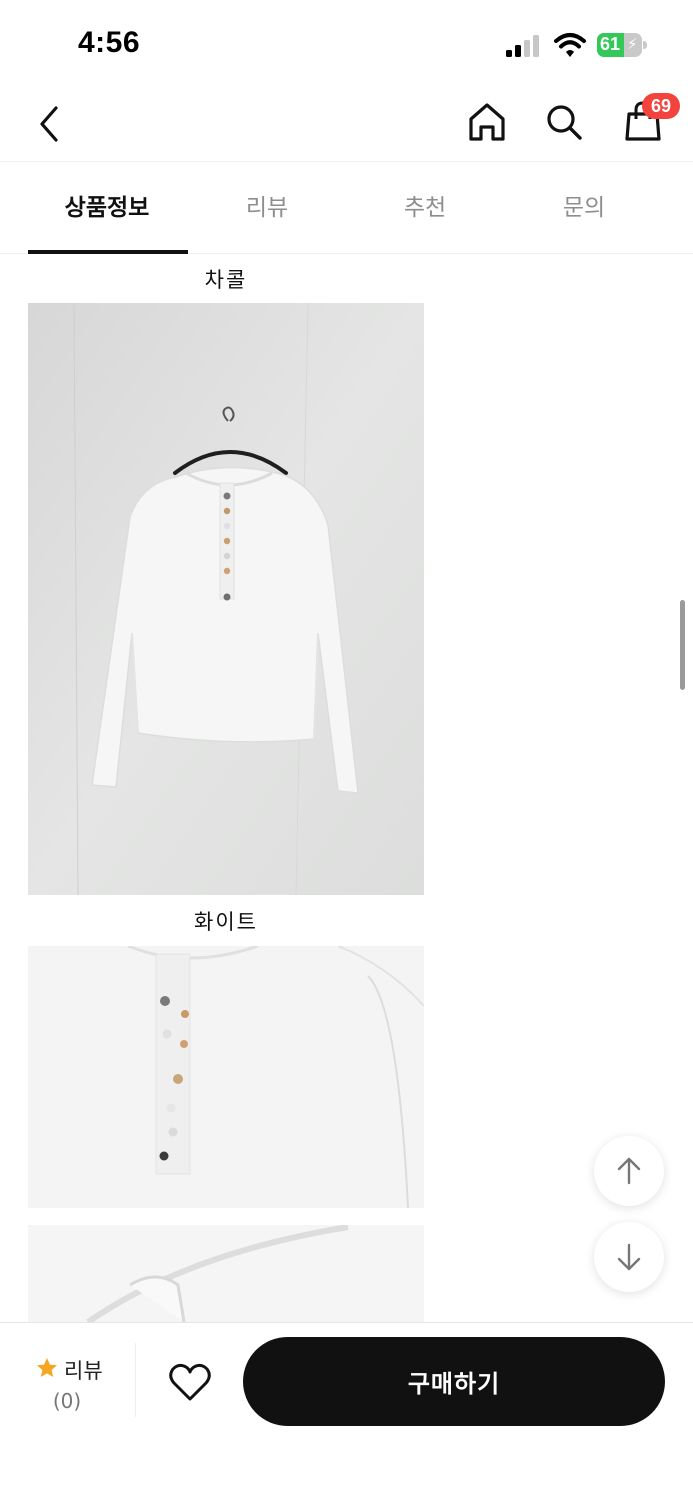 This screenshot has width=693, height=1500. Describe the element at coordinates (346, 45) in the screenshot. I see `status-bar: 4:56 61 ⚡` at that location.